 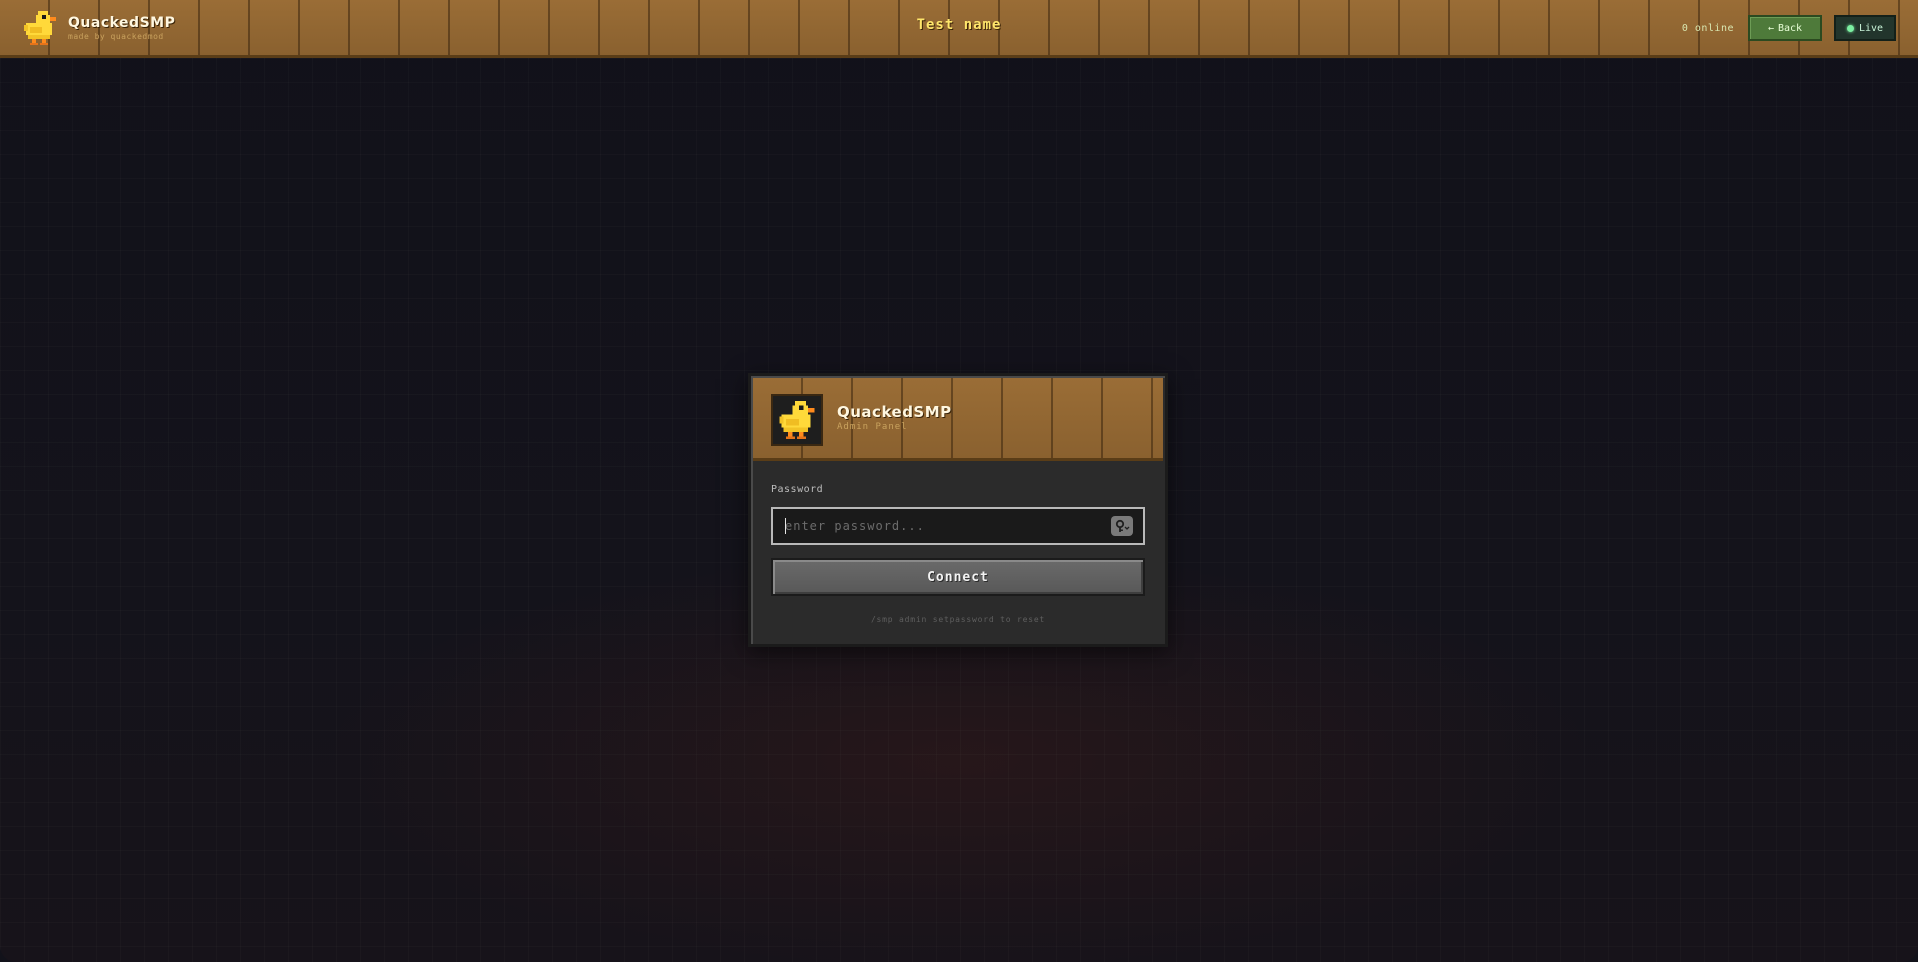 I want to click on reset-hint: /smp admin setpassword to reset, so click(x=958, y=619).